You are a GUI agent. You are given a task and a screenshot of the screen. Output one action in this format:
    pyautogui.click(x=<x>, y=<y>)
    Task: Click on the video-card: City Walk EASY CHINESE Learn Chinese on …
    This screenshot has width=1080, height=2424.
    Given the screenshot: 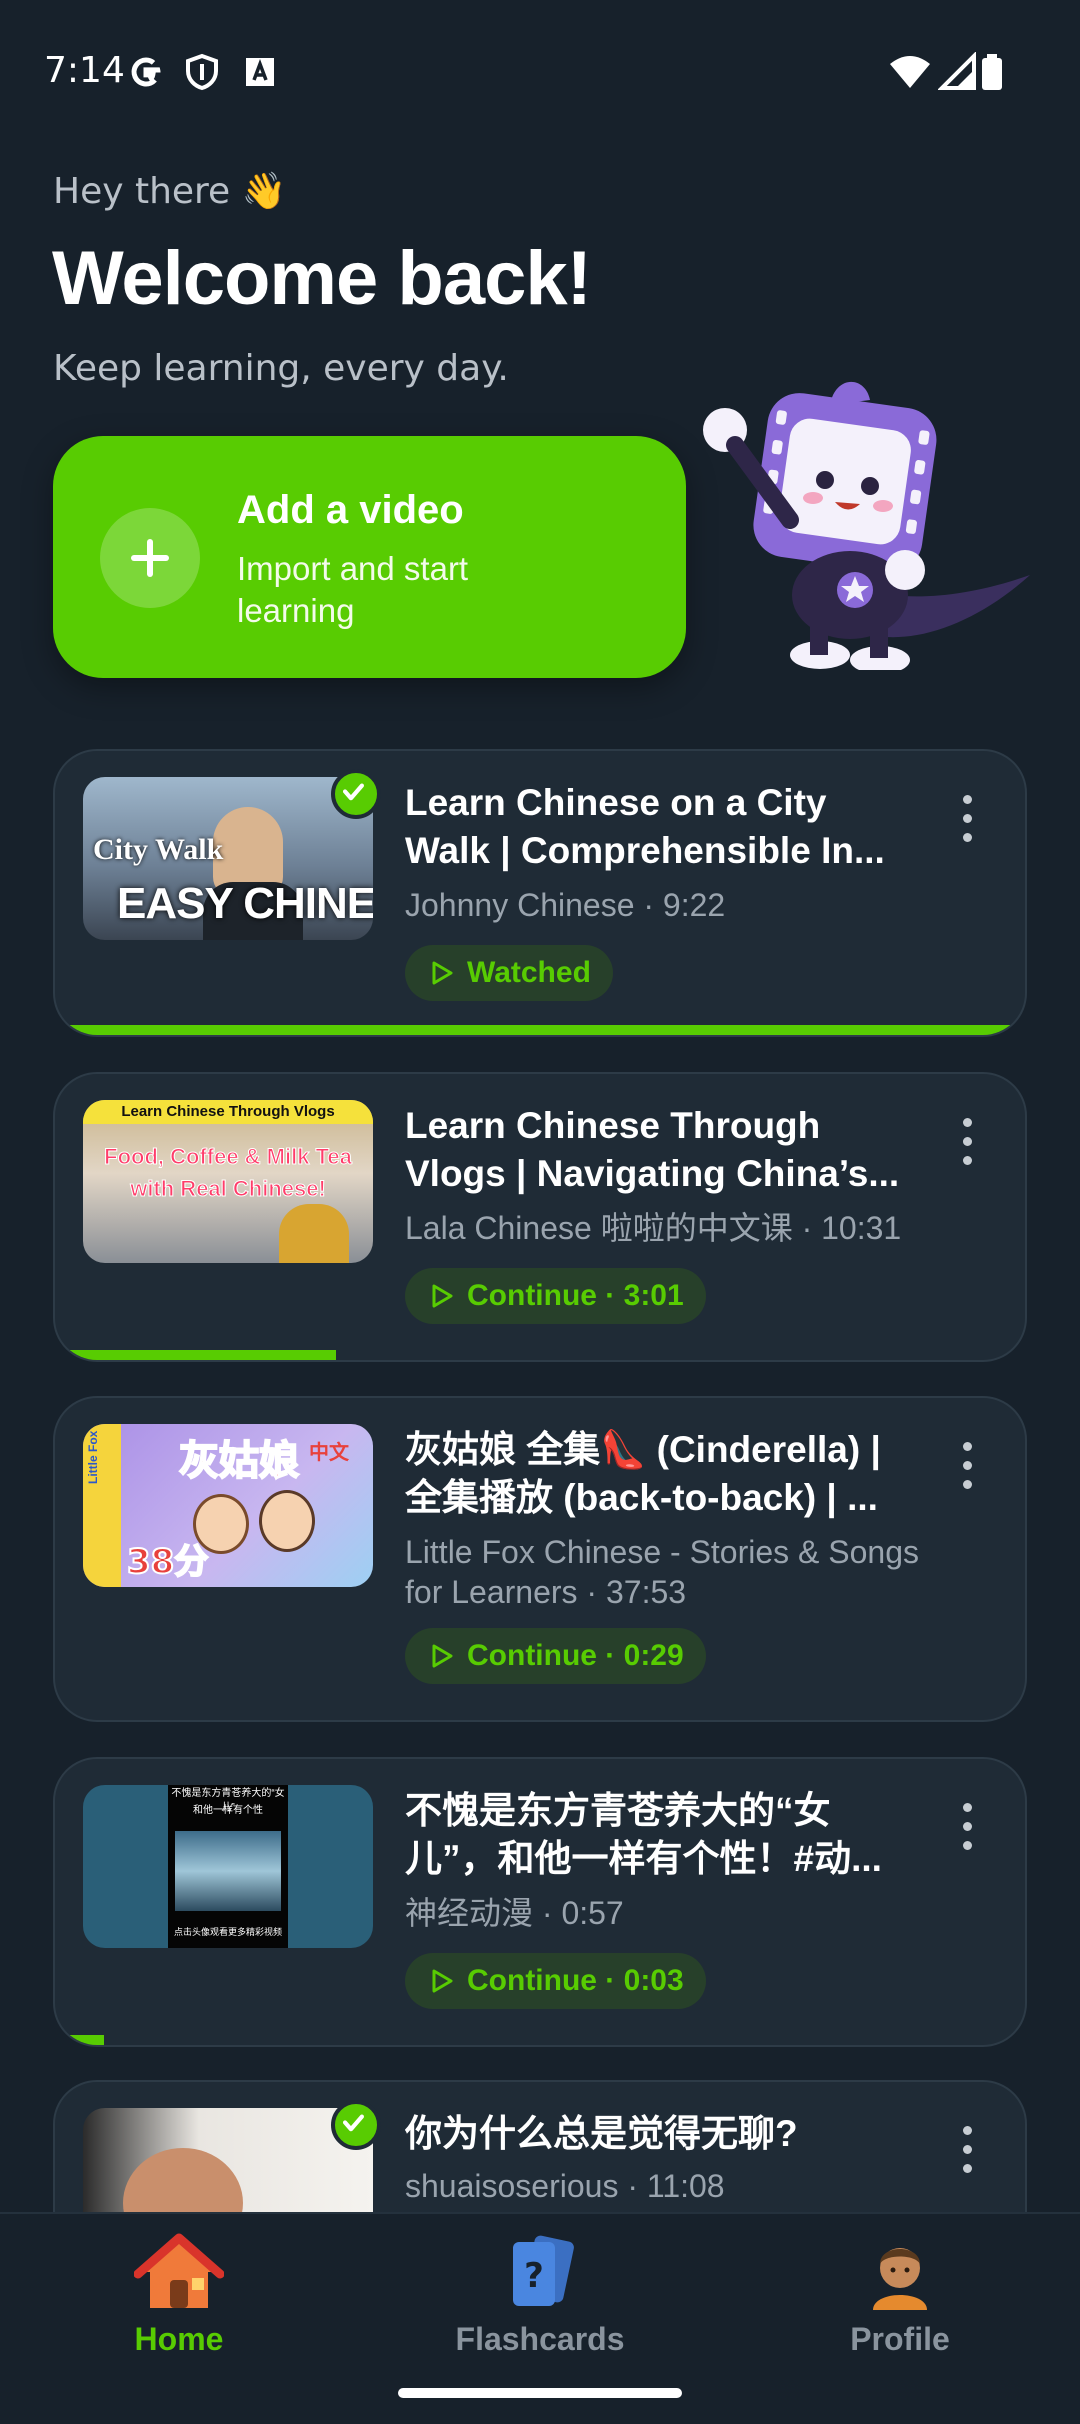 What is the action you would take?
    pyautogui.click(x=540, y=893)
    